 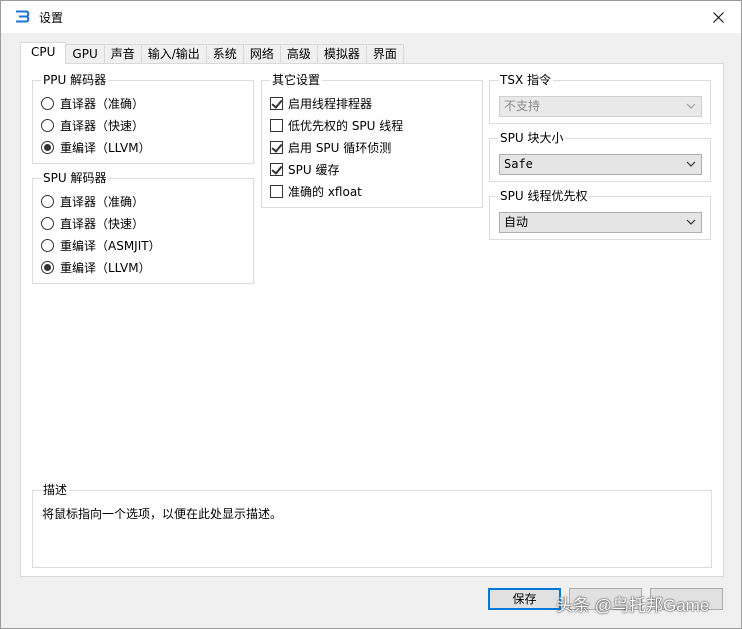 What do you see at coordinates (224, 54) in the screenshot?
I see `tab-system: 系统` at bounding box center [224, 54].